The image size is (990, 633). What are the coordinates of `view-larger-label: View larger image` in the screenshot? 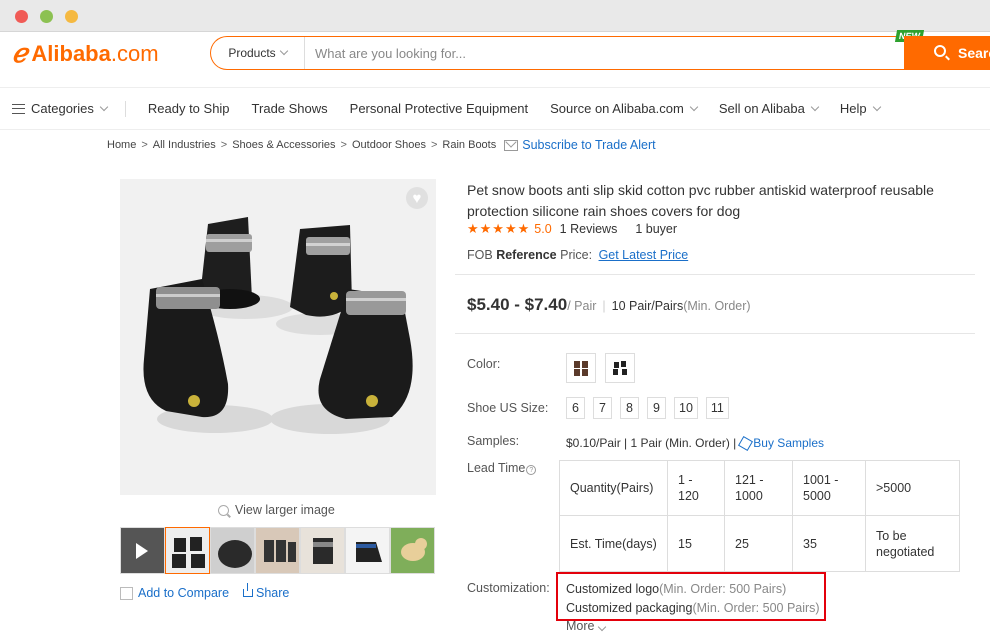 It's located at (285, 510).